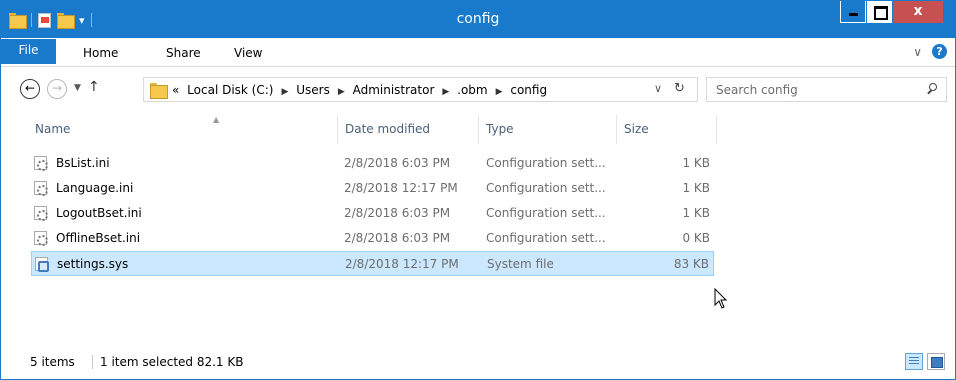  I want to click on close-button: x, so click(918, 12).